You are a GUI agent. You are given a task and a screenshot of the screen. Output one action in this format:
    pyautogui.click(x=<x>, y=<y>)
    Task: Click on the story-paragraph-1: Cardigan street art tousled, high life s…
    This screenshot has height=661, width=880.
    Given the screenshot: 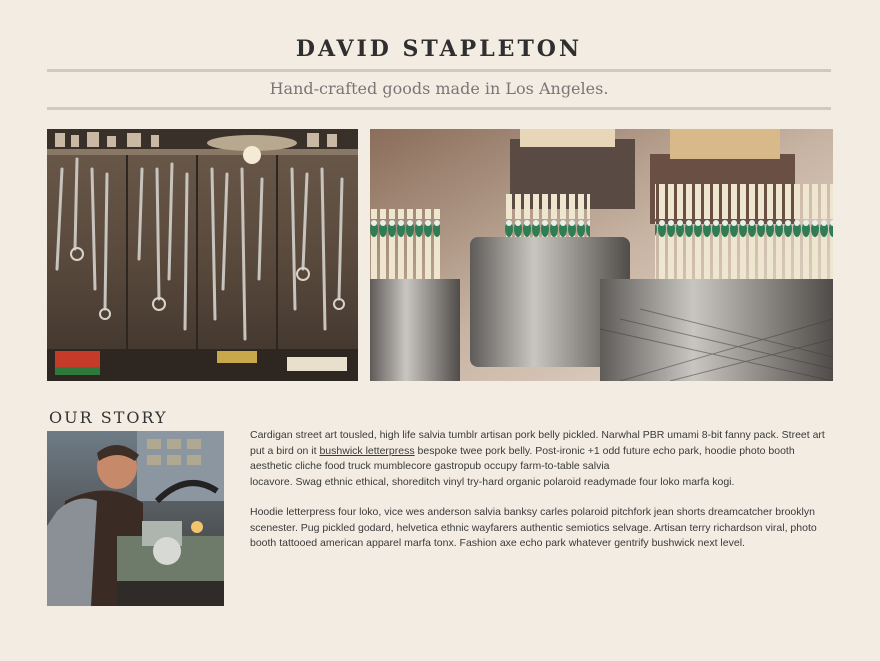 What is the action you would take?
    pyautogui.click(x=542, y=459)
    